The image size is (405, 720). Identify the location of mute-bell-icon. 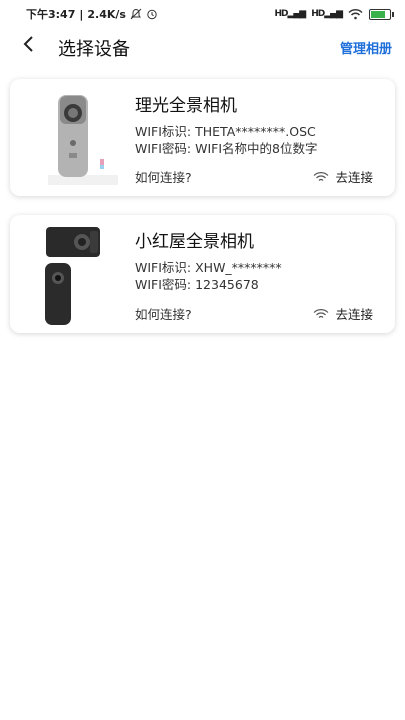
(136, 14).